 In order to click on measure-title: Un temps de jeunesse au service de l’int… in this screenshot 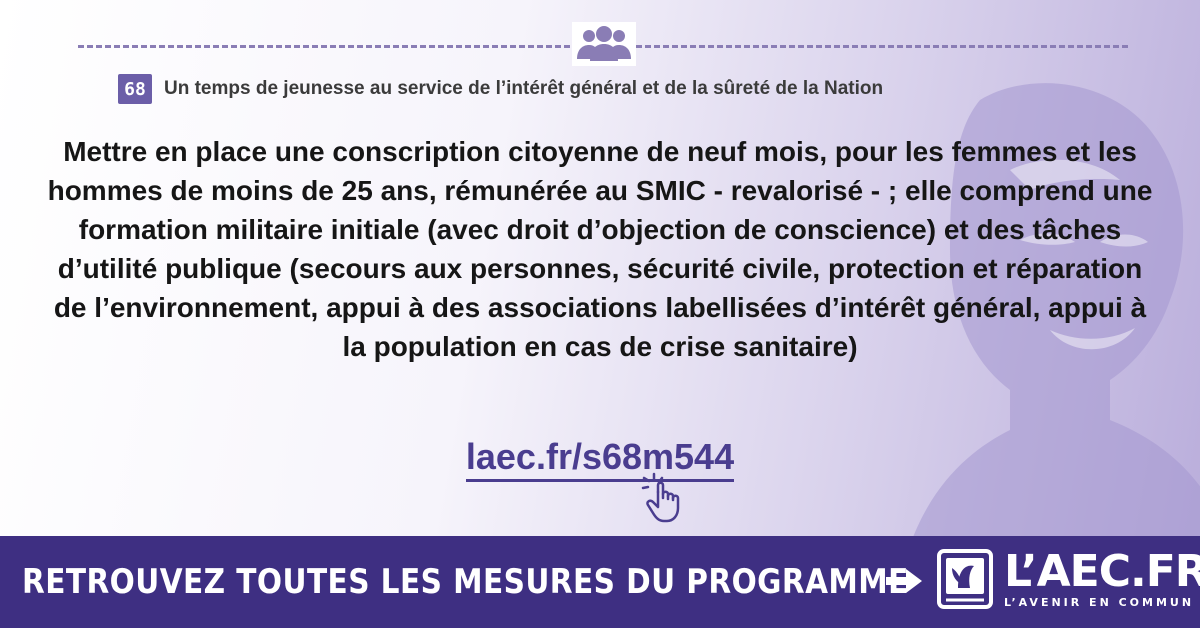, I will do `click(524, 88)`.